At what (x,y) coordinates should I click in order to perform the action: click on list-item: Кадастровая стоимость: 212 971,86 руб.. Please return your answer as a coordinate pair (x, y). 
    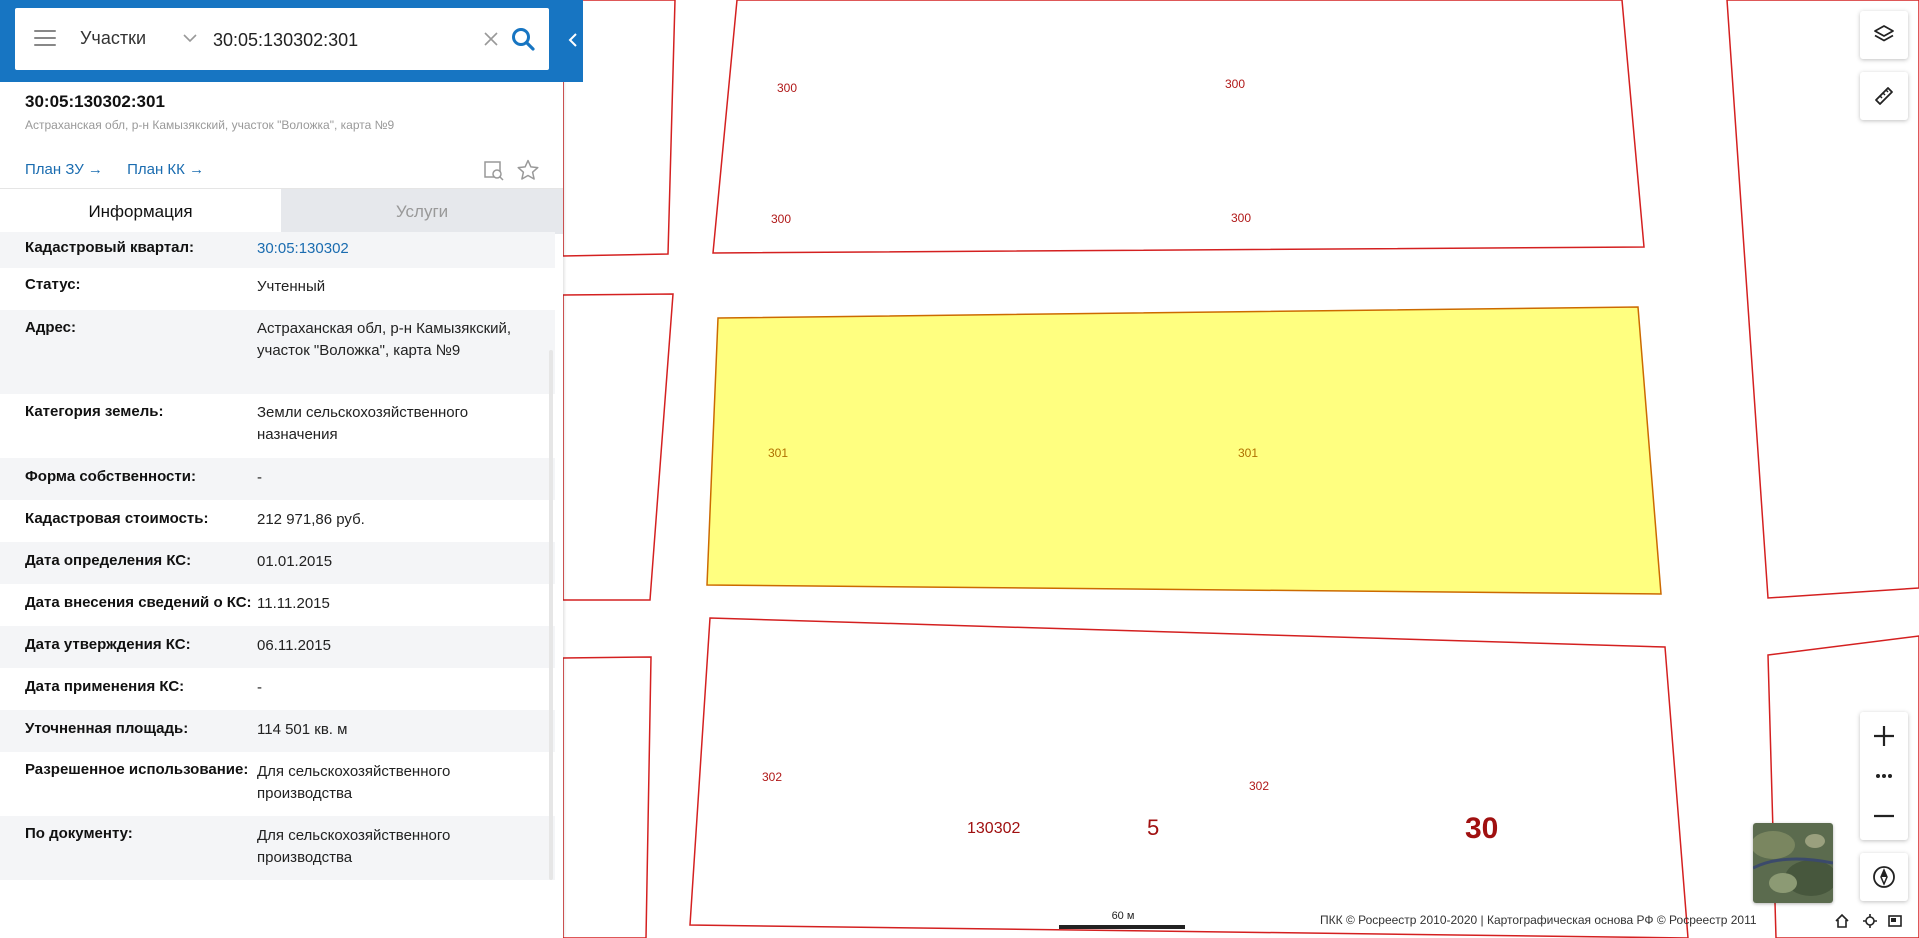
    Looking at the image, I should click on (277, 521).